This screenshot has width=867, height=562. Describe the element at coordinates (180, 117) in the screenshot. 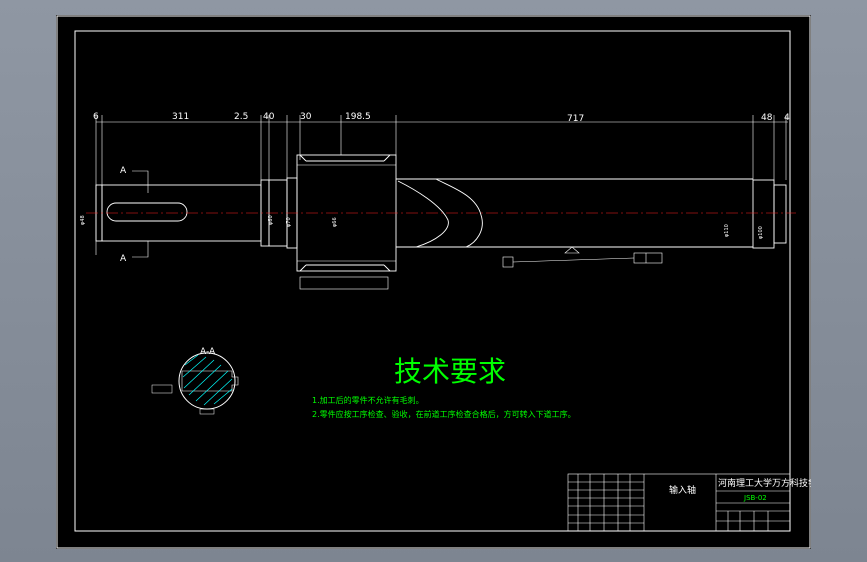

I see `dim-311: 311` at that location.